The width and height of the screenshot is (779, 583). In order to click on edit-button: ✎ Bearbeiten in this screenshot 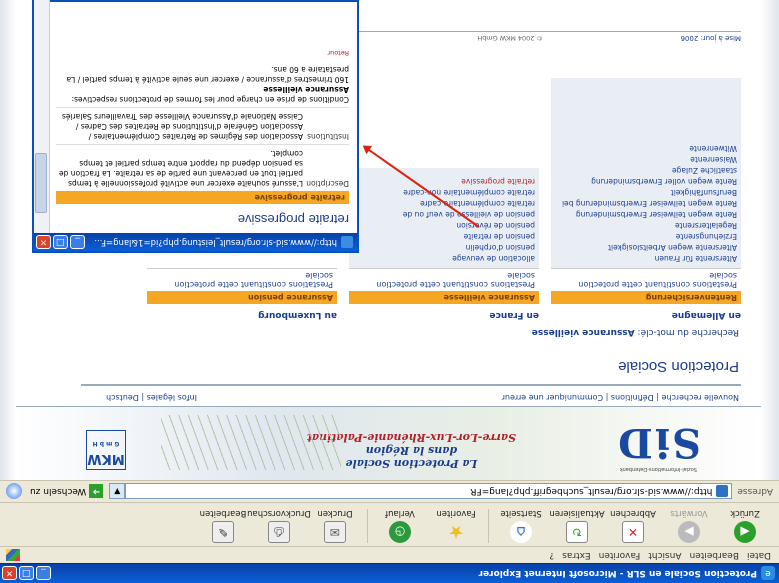, I will do `click(223, 525)`.